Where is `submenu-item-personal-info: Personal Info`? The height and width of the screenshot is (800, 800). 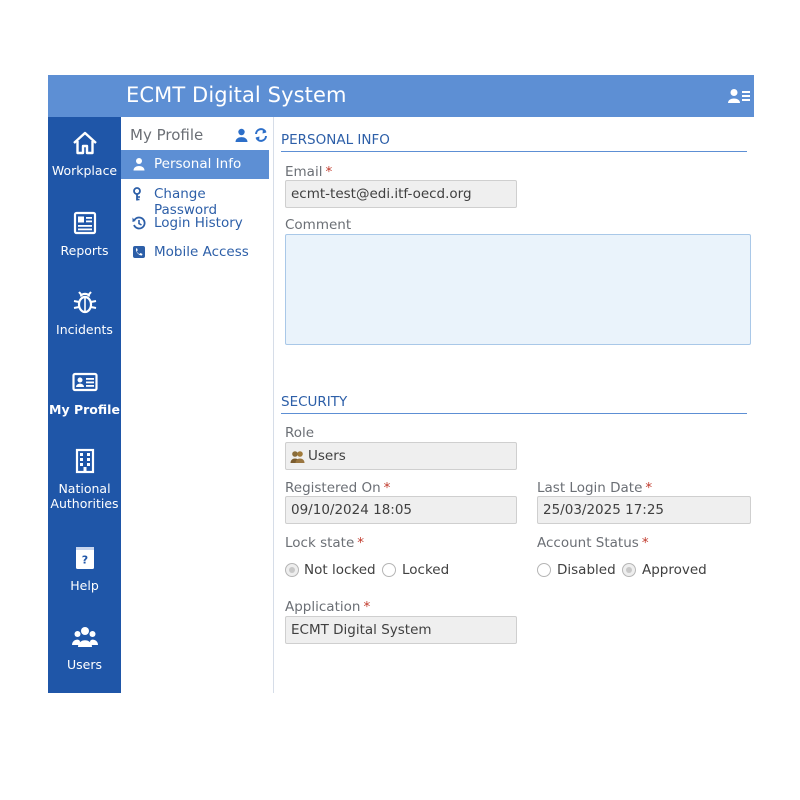
submenu-item-personal-info: Personal Info is located at coordinates (195, 164).